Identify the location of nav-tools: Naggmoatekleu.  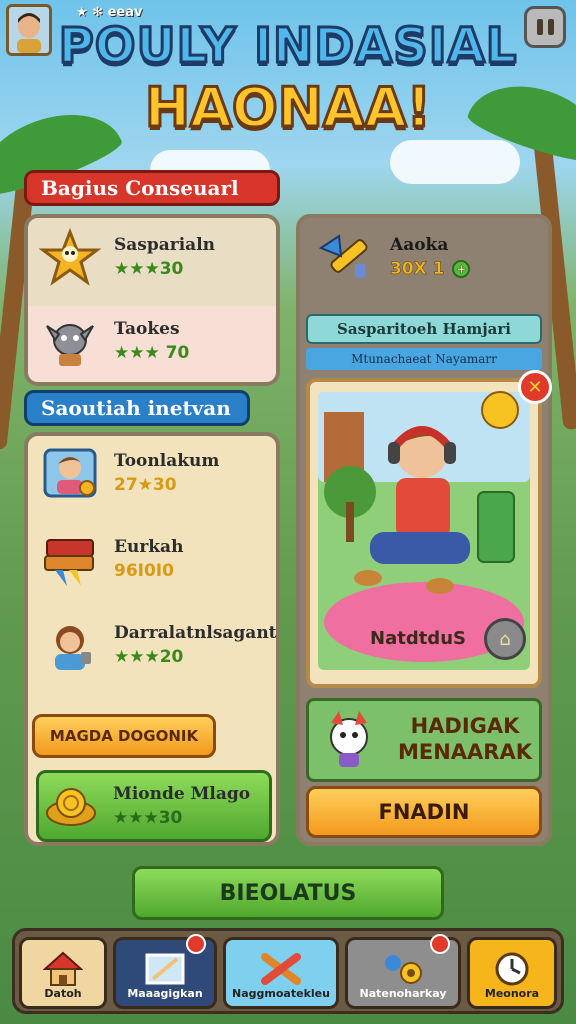
(281, 973).